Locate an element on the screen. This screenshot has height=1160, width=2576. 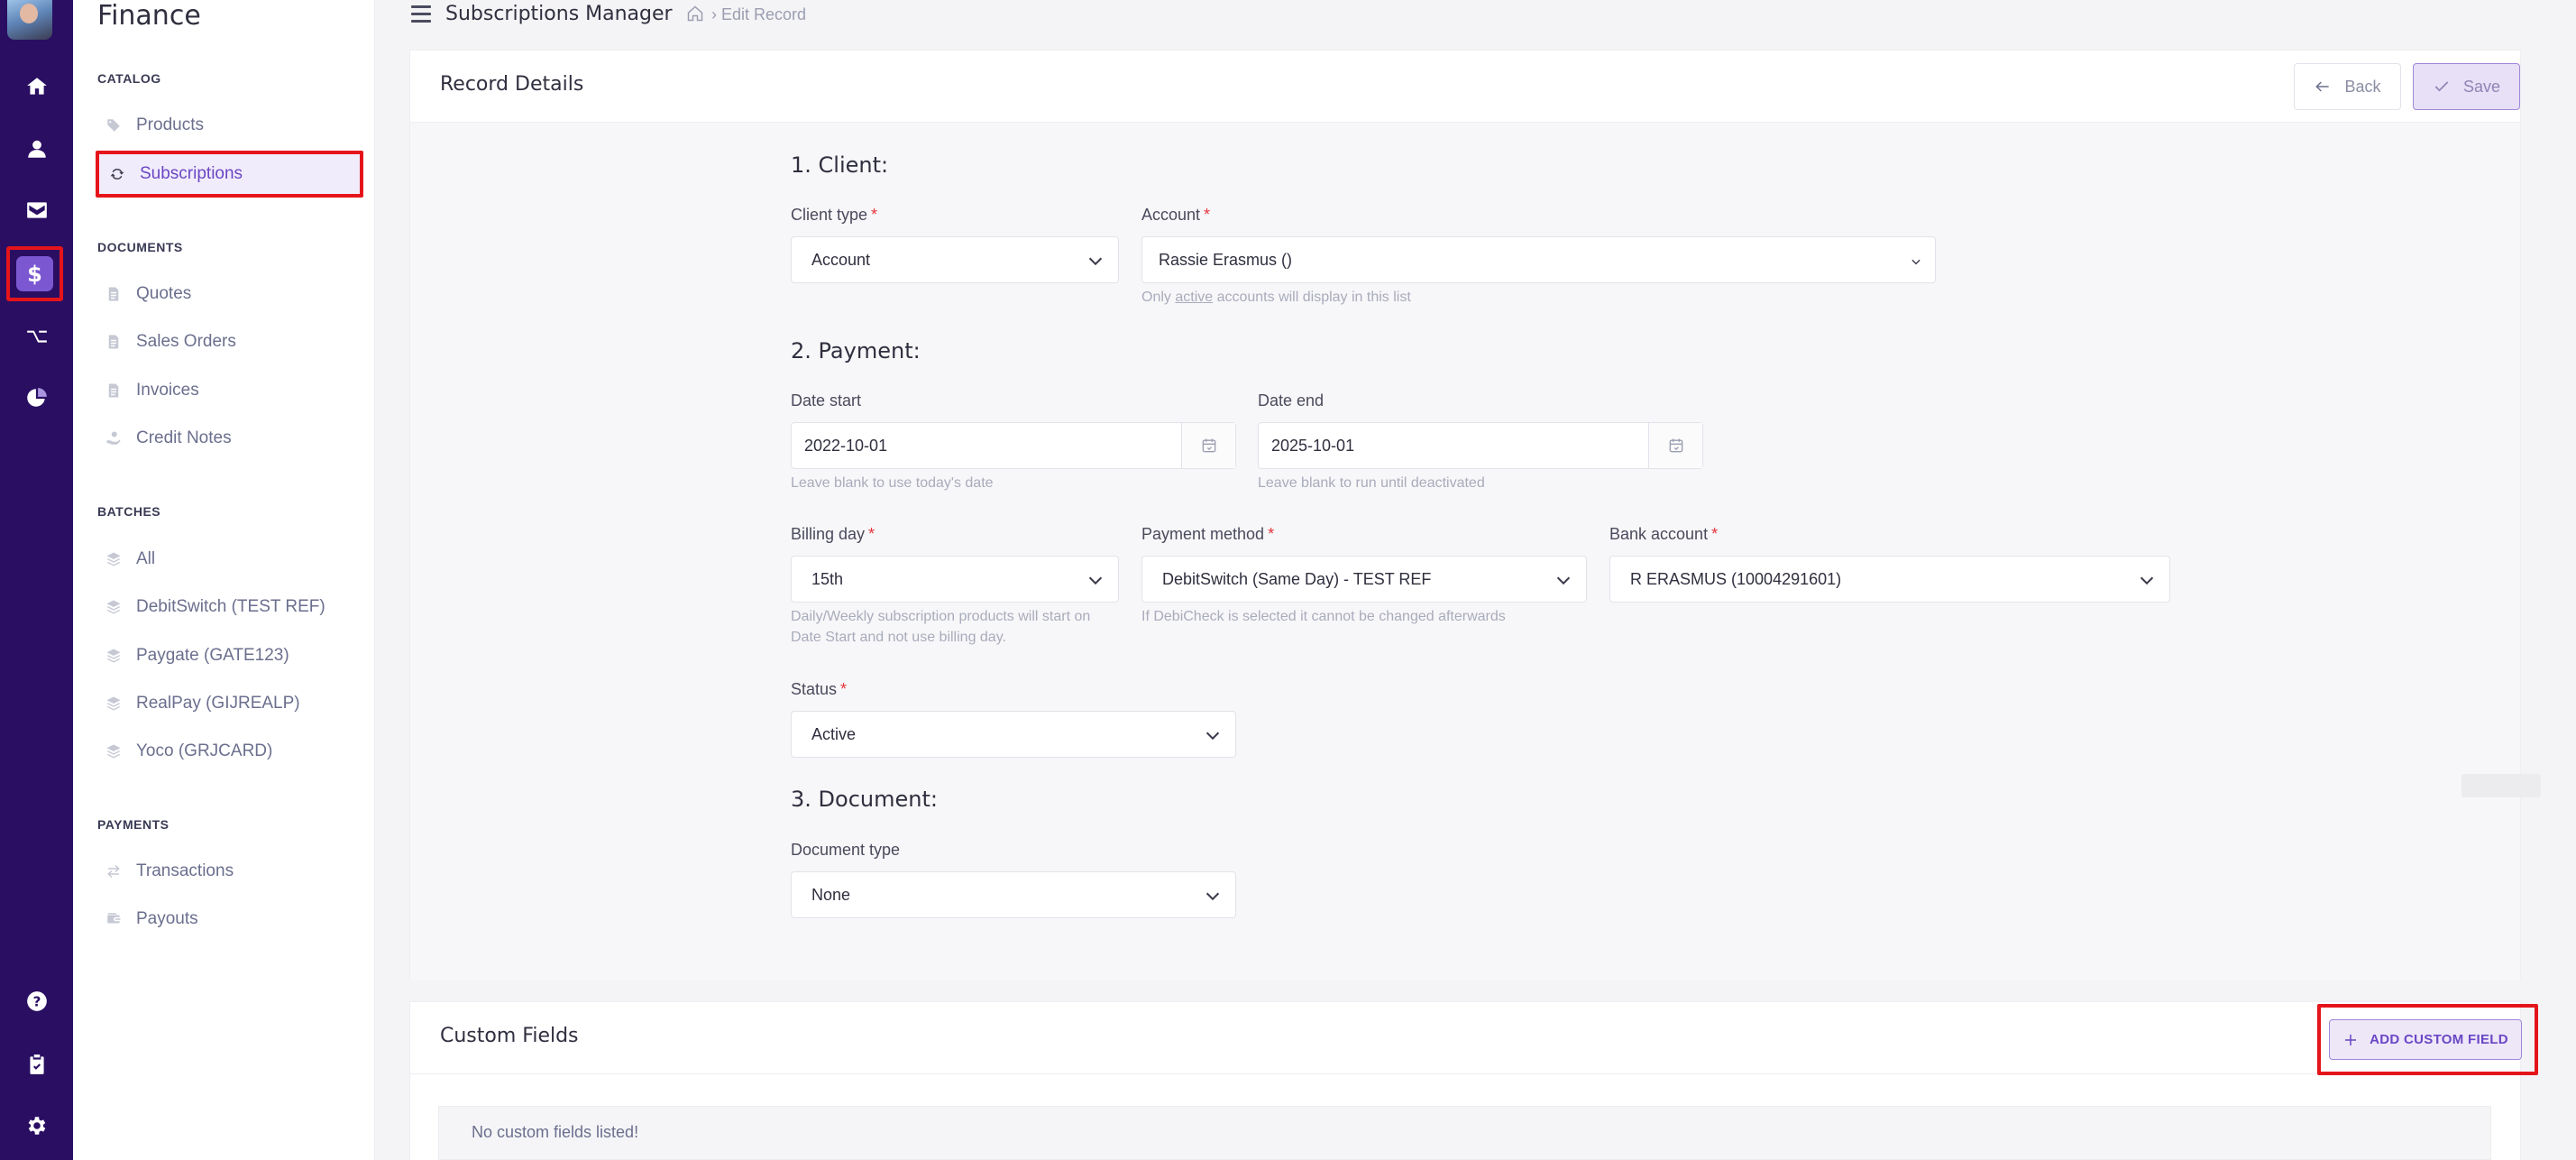
payment-method-select: DebitSwitch (Same Day) - TEST REF is located at coordinates (1364, 580).